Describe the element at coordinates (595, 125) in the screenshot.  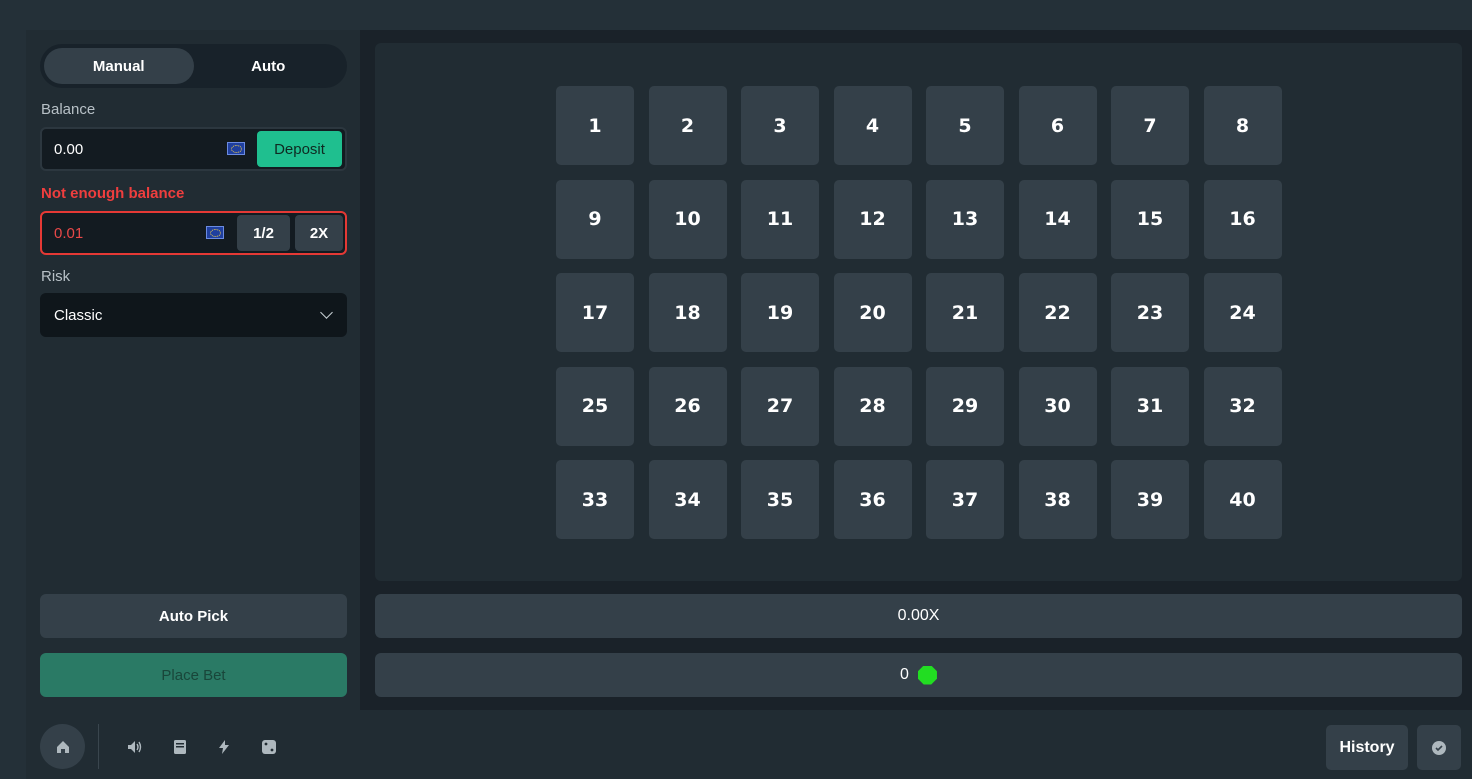
I see `tile-1: 1` at that location.